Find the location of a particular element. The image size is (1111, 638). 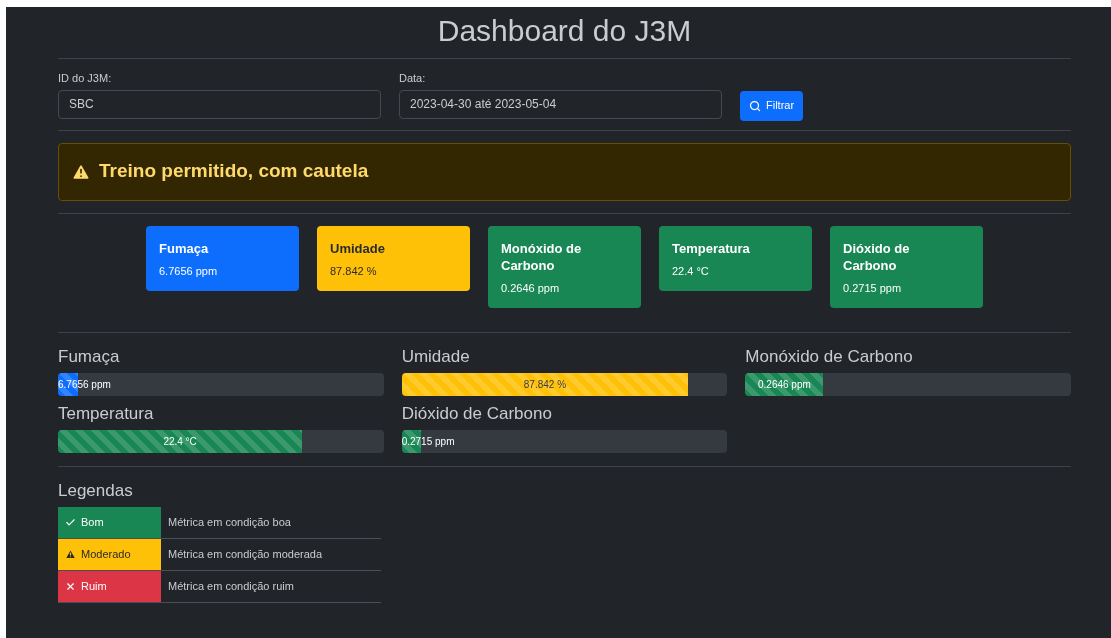

cross-icon is located at coordinates (70, 586).